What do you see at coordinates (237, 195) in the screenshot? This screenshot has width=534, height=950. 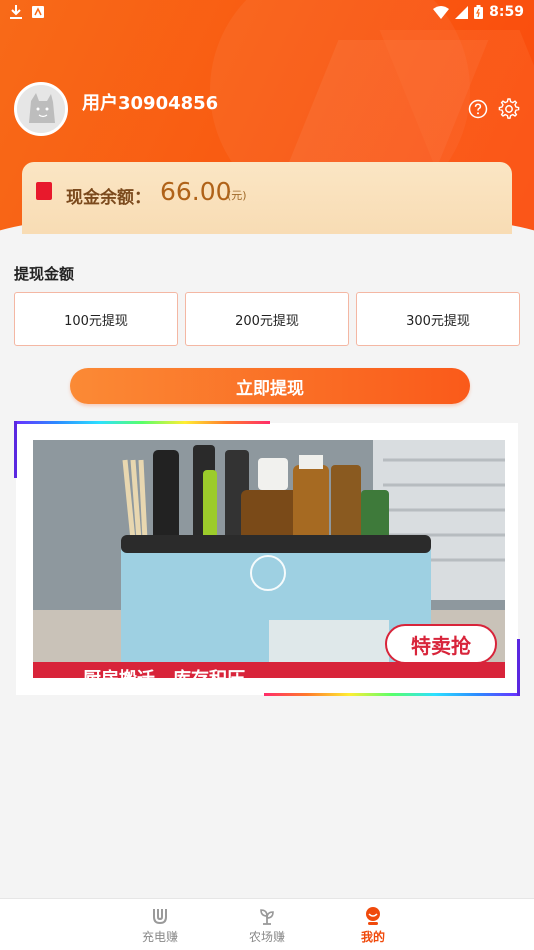 I see `balance-unit: (元)` at bounding box center [237, 195].